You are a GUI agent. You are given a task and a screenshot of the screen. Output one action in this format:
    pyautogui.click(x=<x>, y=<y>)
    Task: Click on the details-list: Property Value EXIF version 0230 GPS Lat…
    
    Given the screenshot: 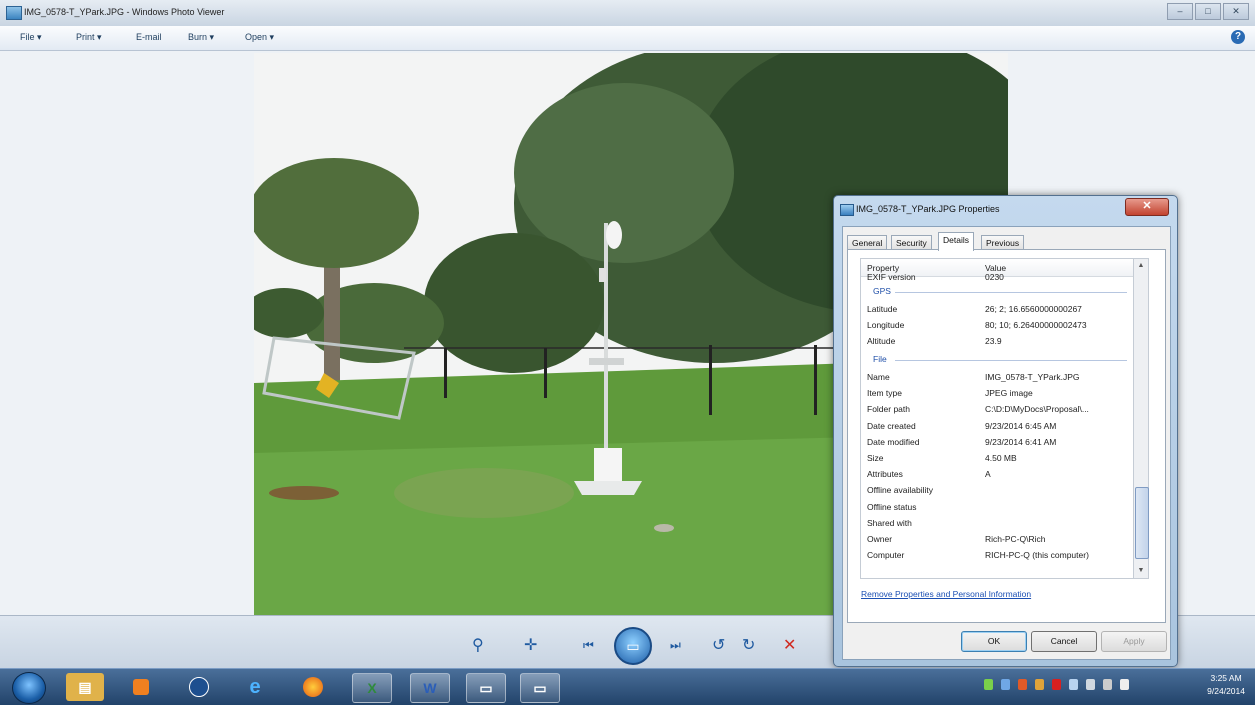 What is the action you would take?
    pyautogui.click(x=997, y=418)
    